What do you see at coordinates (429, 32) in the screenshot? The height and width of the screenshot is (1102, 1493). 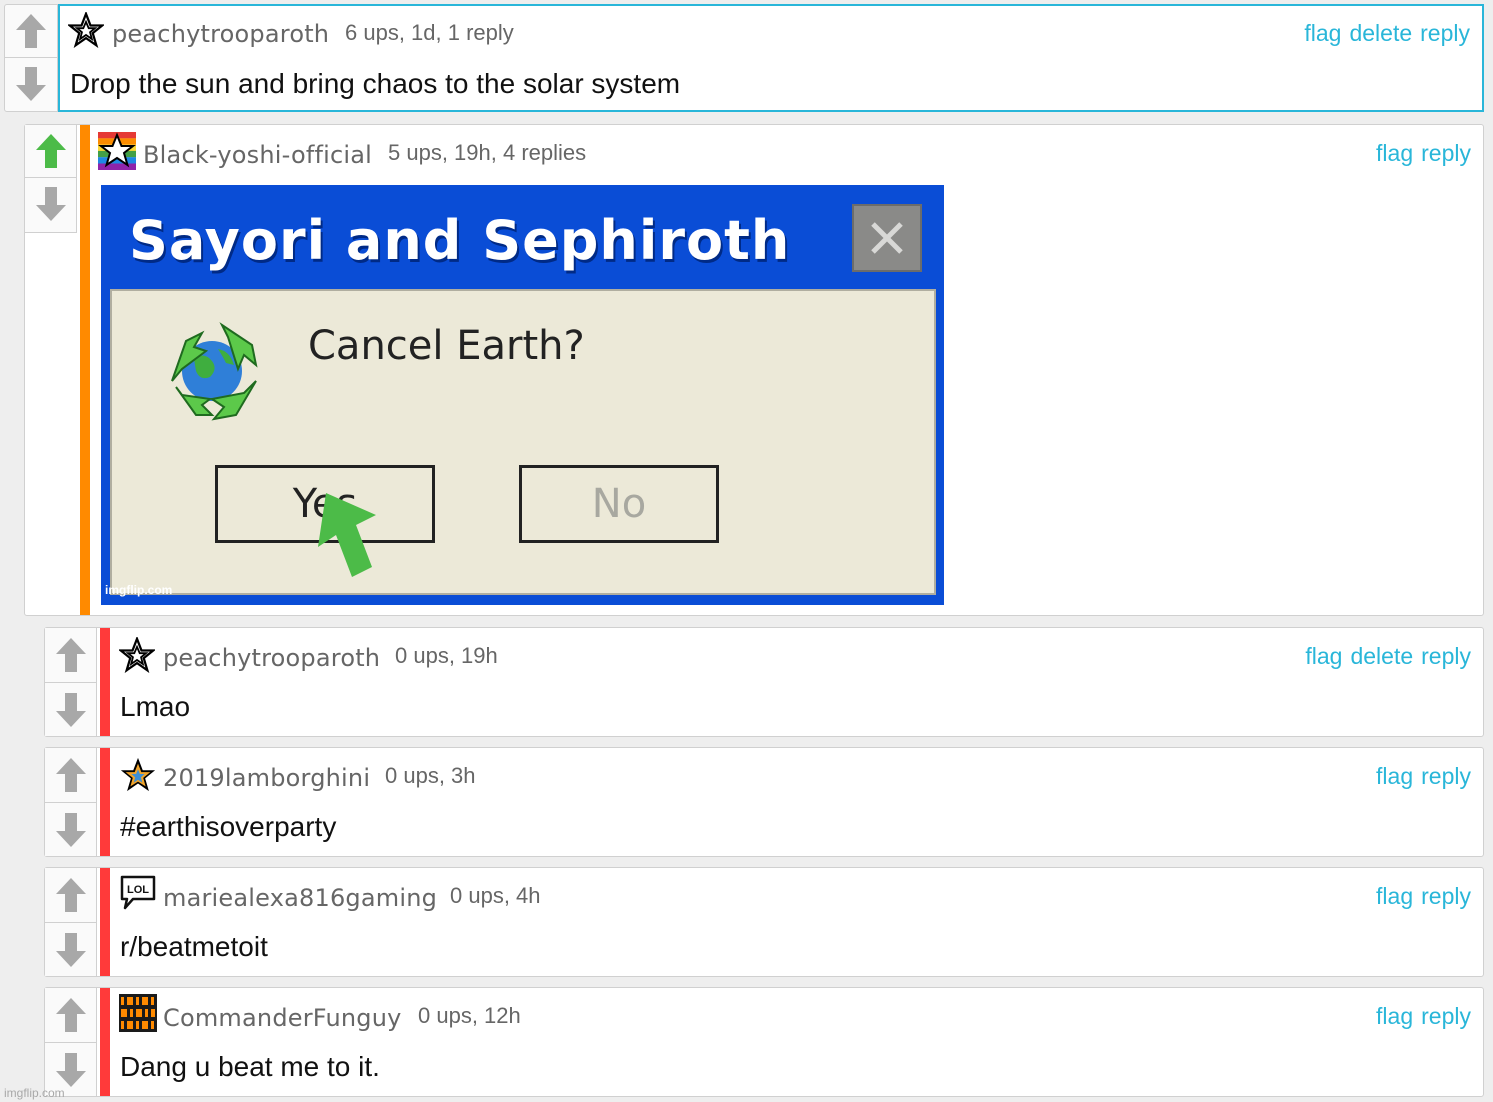 I see `comment-meta: 6 ups, 1d, 1 reply` at bounding box center [429, 32].